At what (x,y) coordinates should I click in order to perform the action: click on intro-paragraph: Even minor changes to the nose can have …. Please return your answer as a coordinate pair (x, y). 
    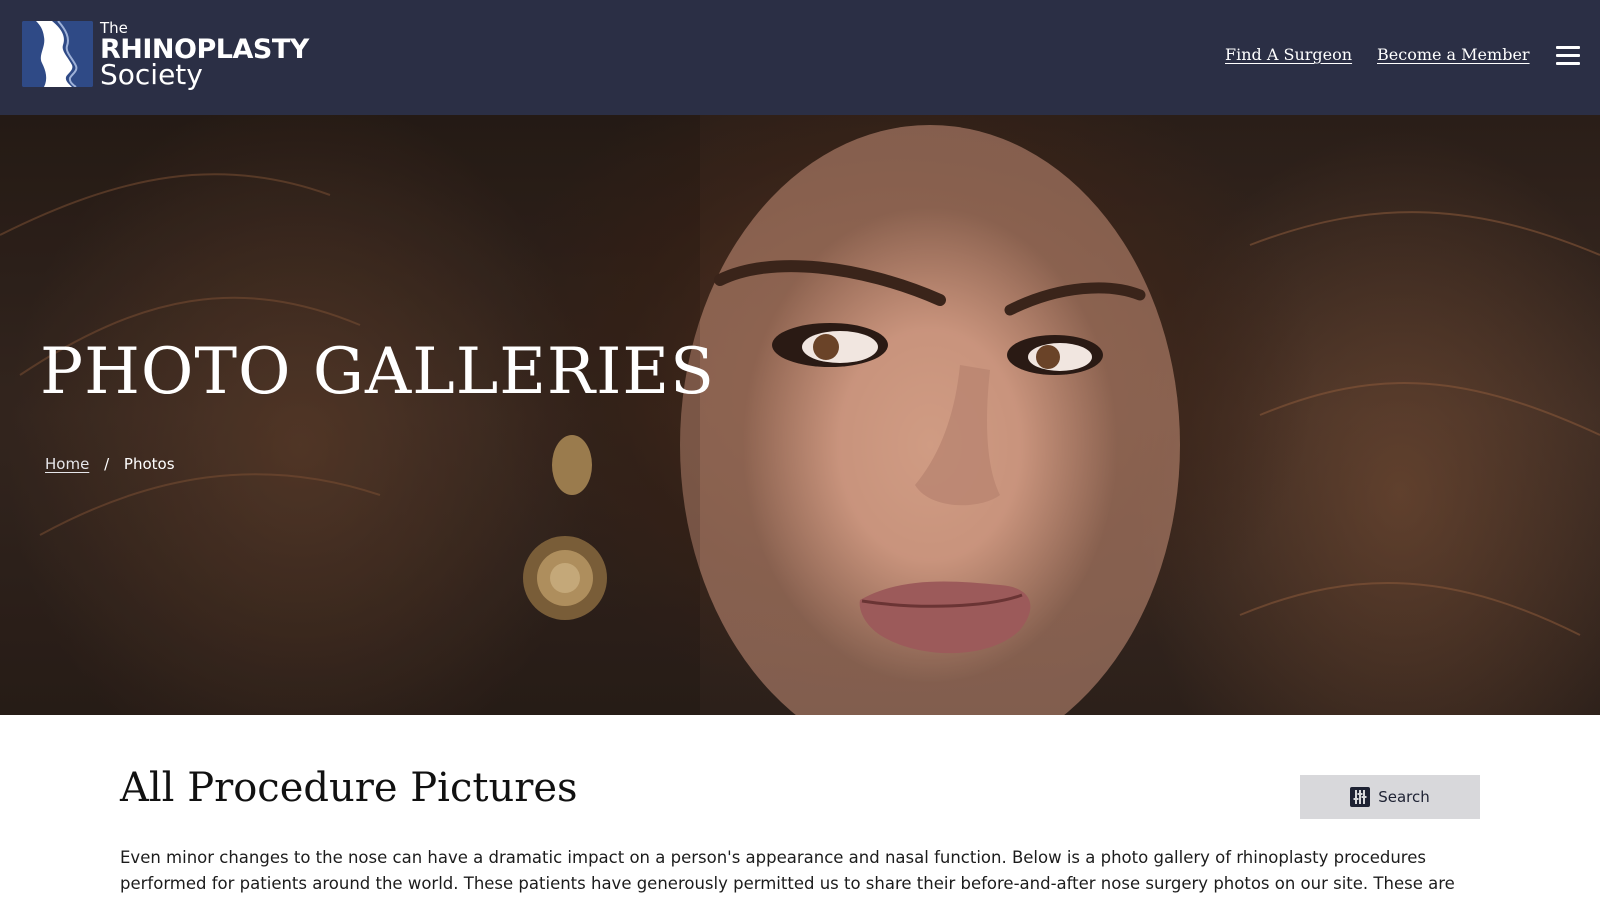
    Looking at the image, I should click on (787, 870).